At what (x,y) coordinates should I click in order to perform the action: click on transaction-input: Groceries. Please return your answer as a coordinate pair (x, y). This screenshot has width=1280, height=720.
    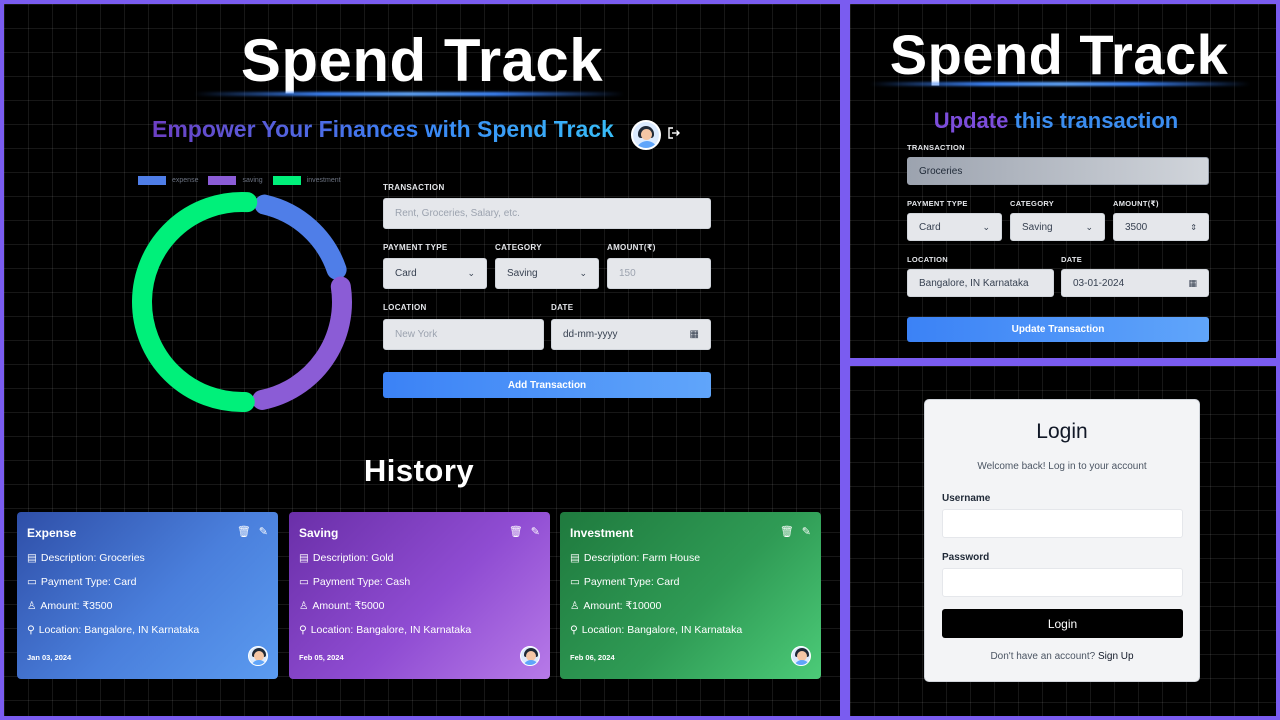
    Looking at the image, I should click on (1058, 171).